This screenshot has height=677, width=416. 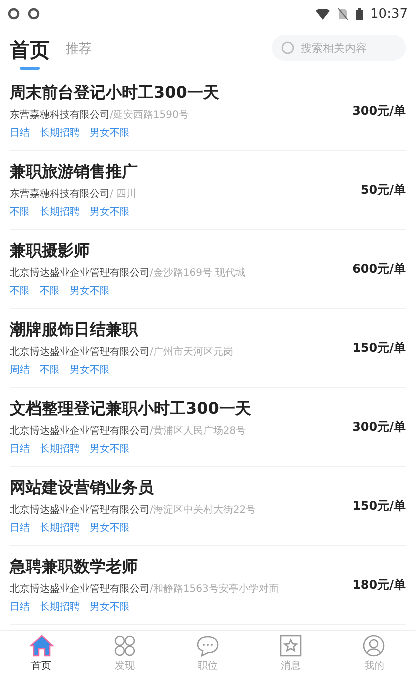 I want to click on job-location: /和静路1563号安亭小学对面, so click(x=214, y=589).